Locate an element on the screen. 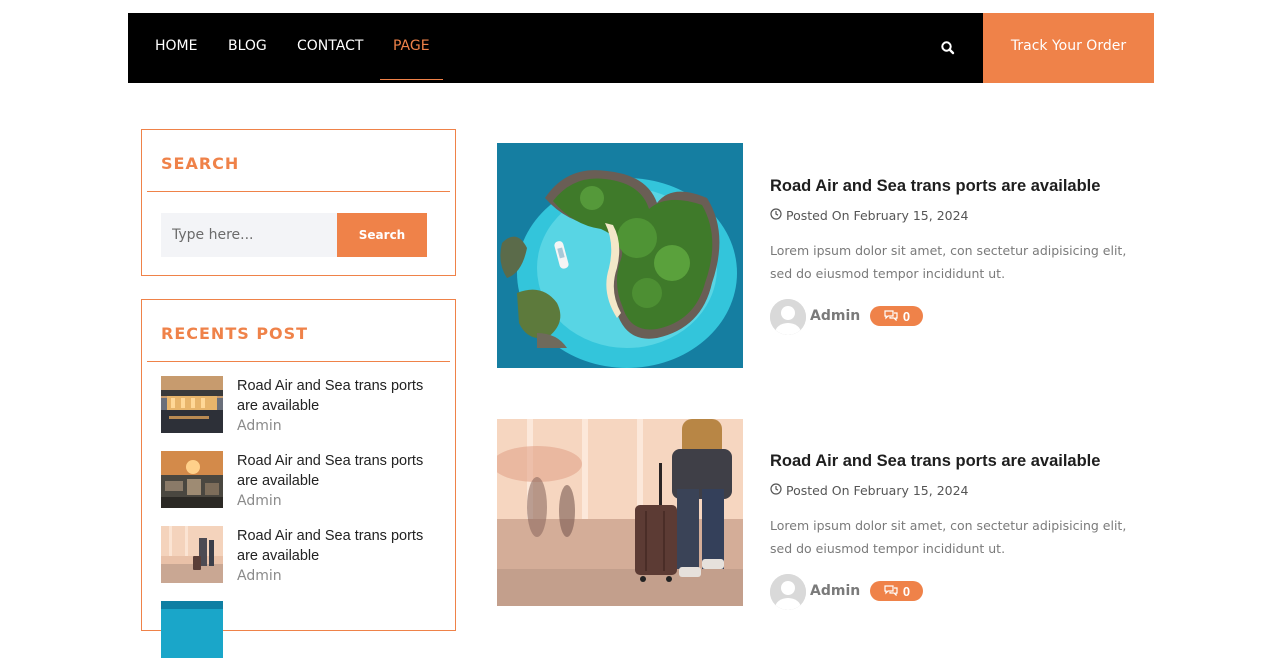 The width and height of the screenshot is (1279, 663). post-image-airport is located at coordinates (620, 512).